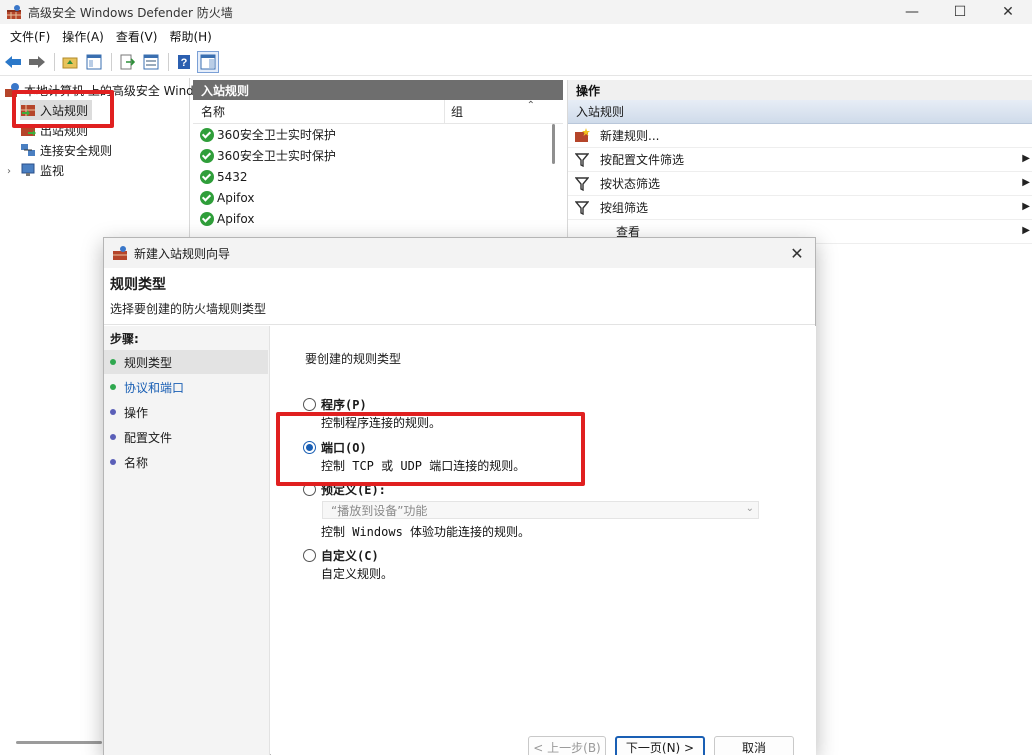 This screenshot has height=755, width=1032. I want to click on next-button: 下一页(N) >, so click(660, 745).